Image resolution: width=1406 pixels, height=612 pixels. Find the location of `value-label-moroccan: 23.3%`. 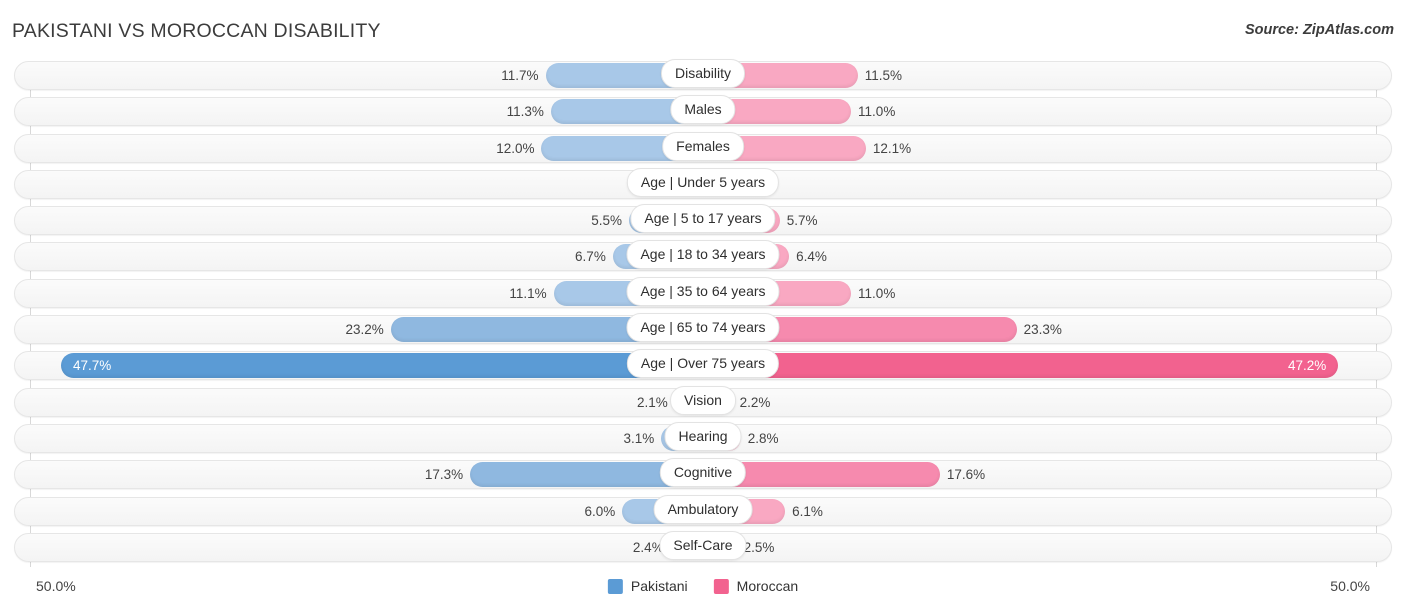

value-label-moroccan: 23.3% is located at coordinates (1042, 330).